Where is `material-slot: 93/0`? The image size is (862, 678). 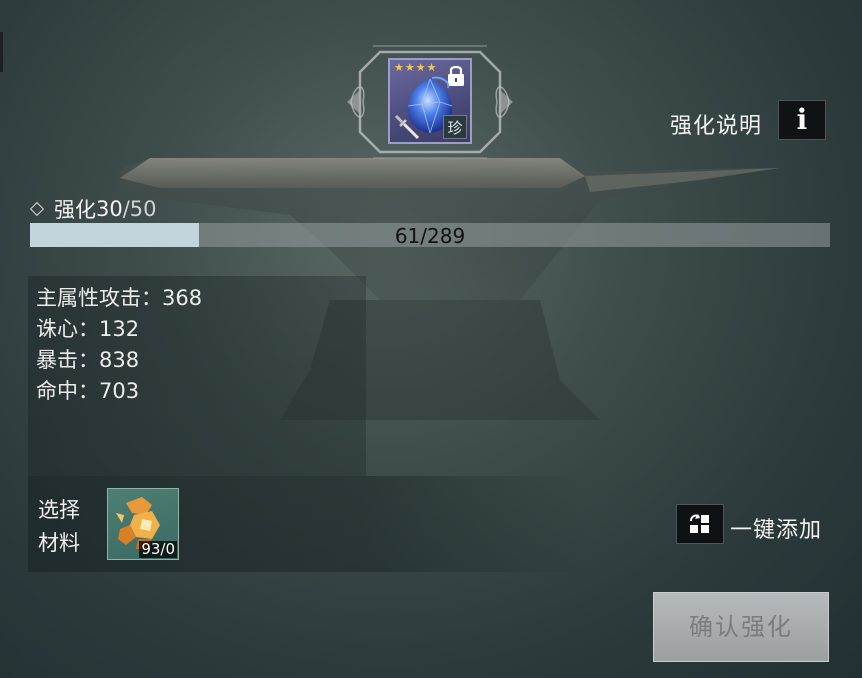
material-slot: 93/0 is located at coordinates (143, 524).